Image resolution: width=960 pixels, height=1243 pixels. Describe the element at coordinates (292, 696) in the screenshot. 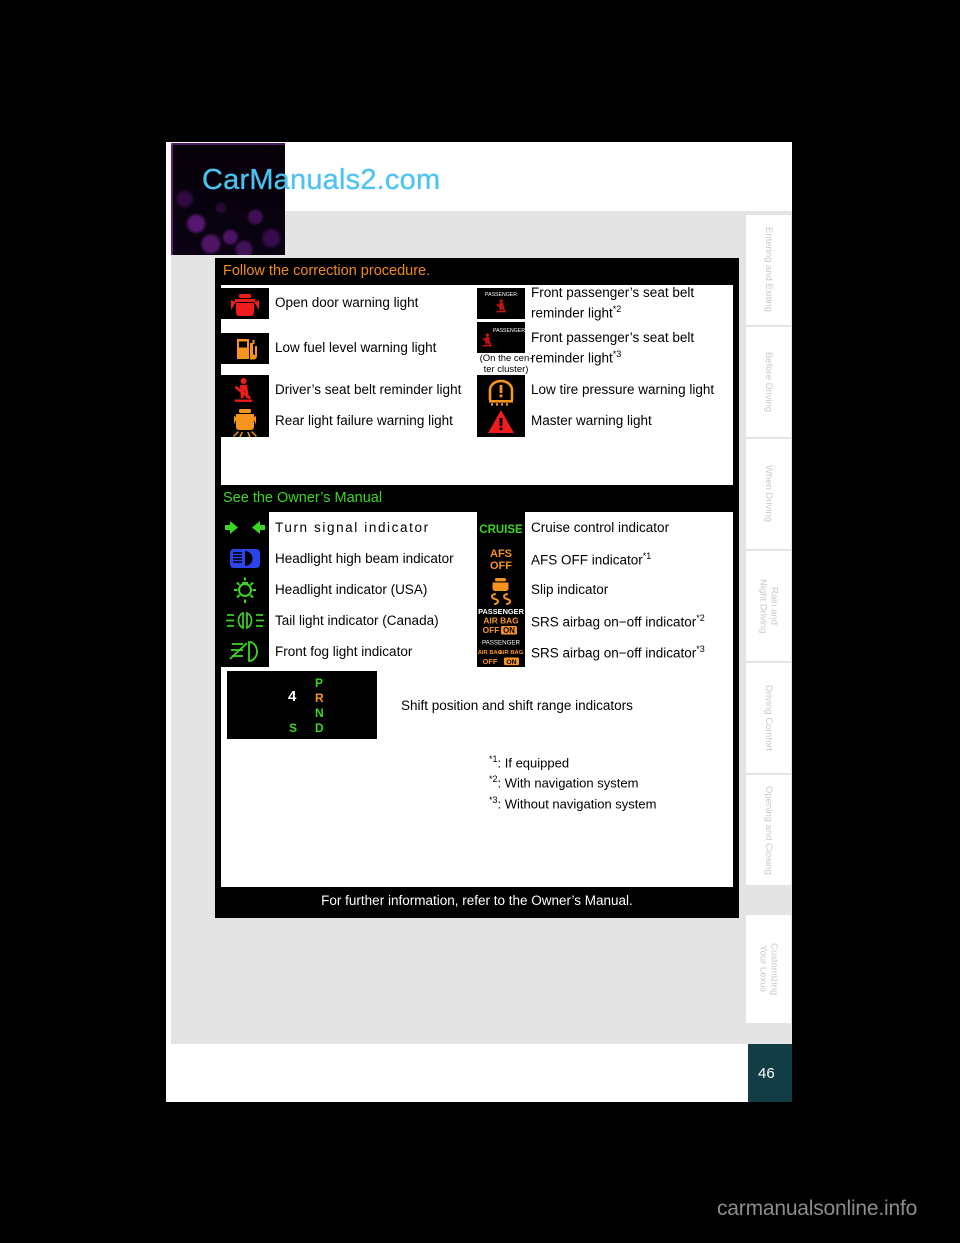

I see `shift-gear-number: 4` at that location.